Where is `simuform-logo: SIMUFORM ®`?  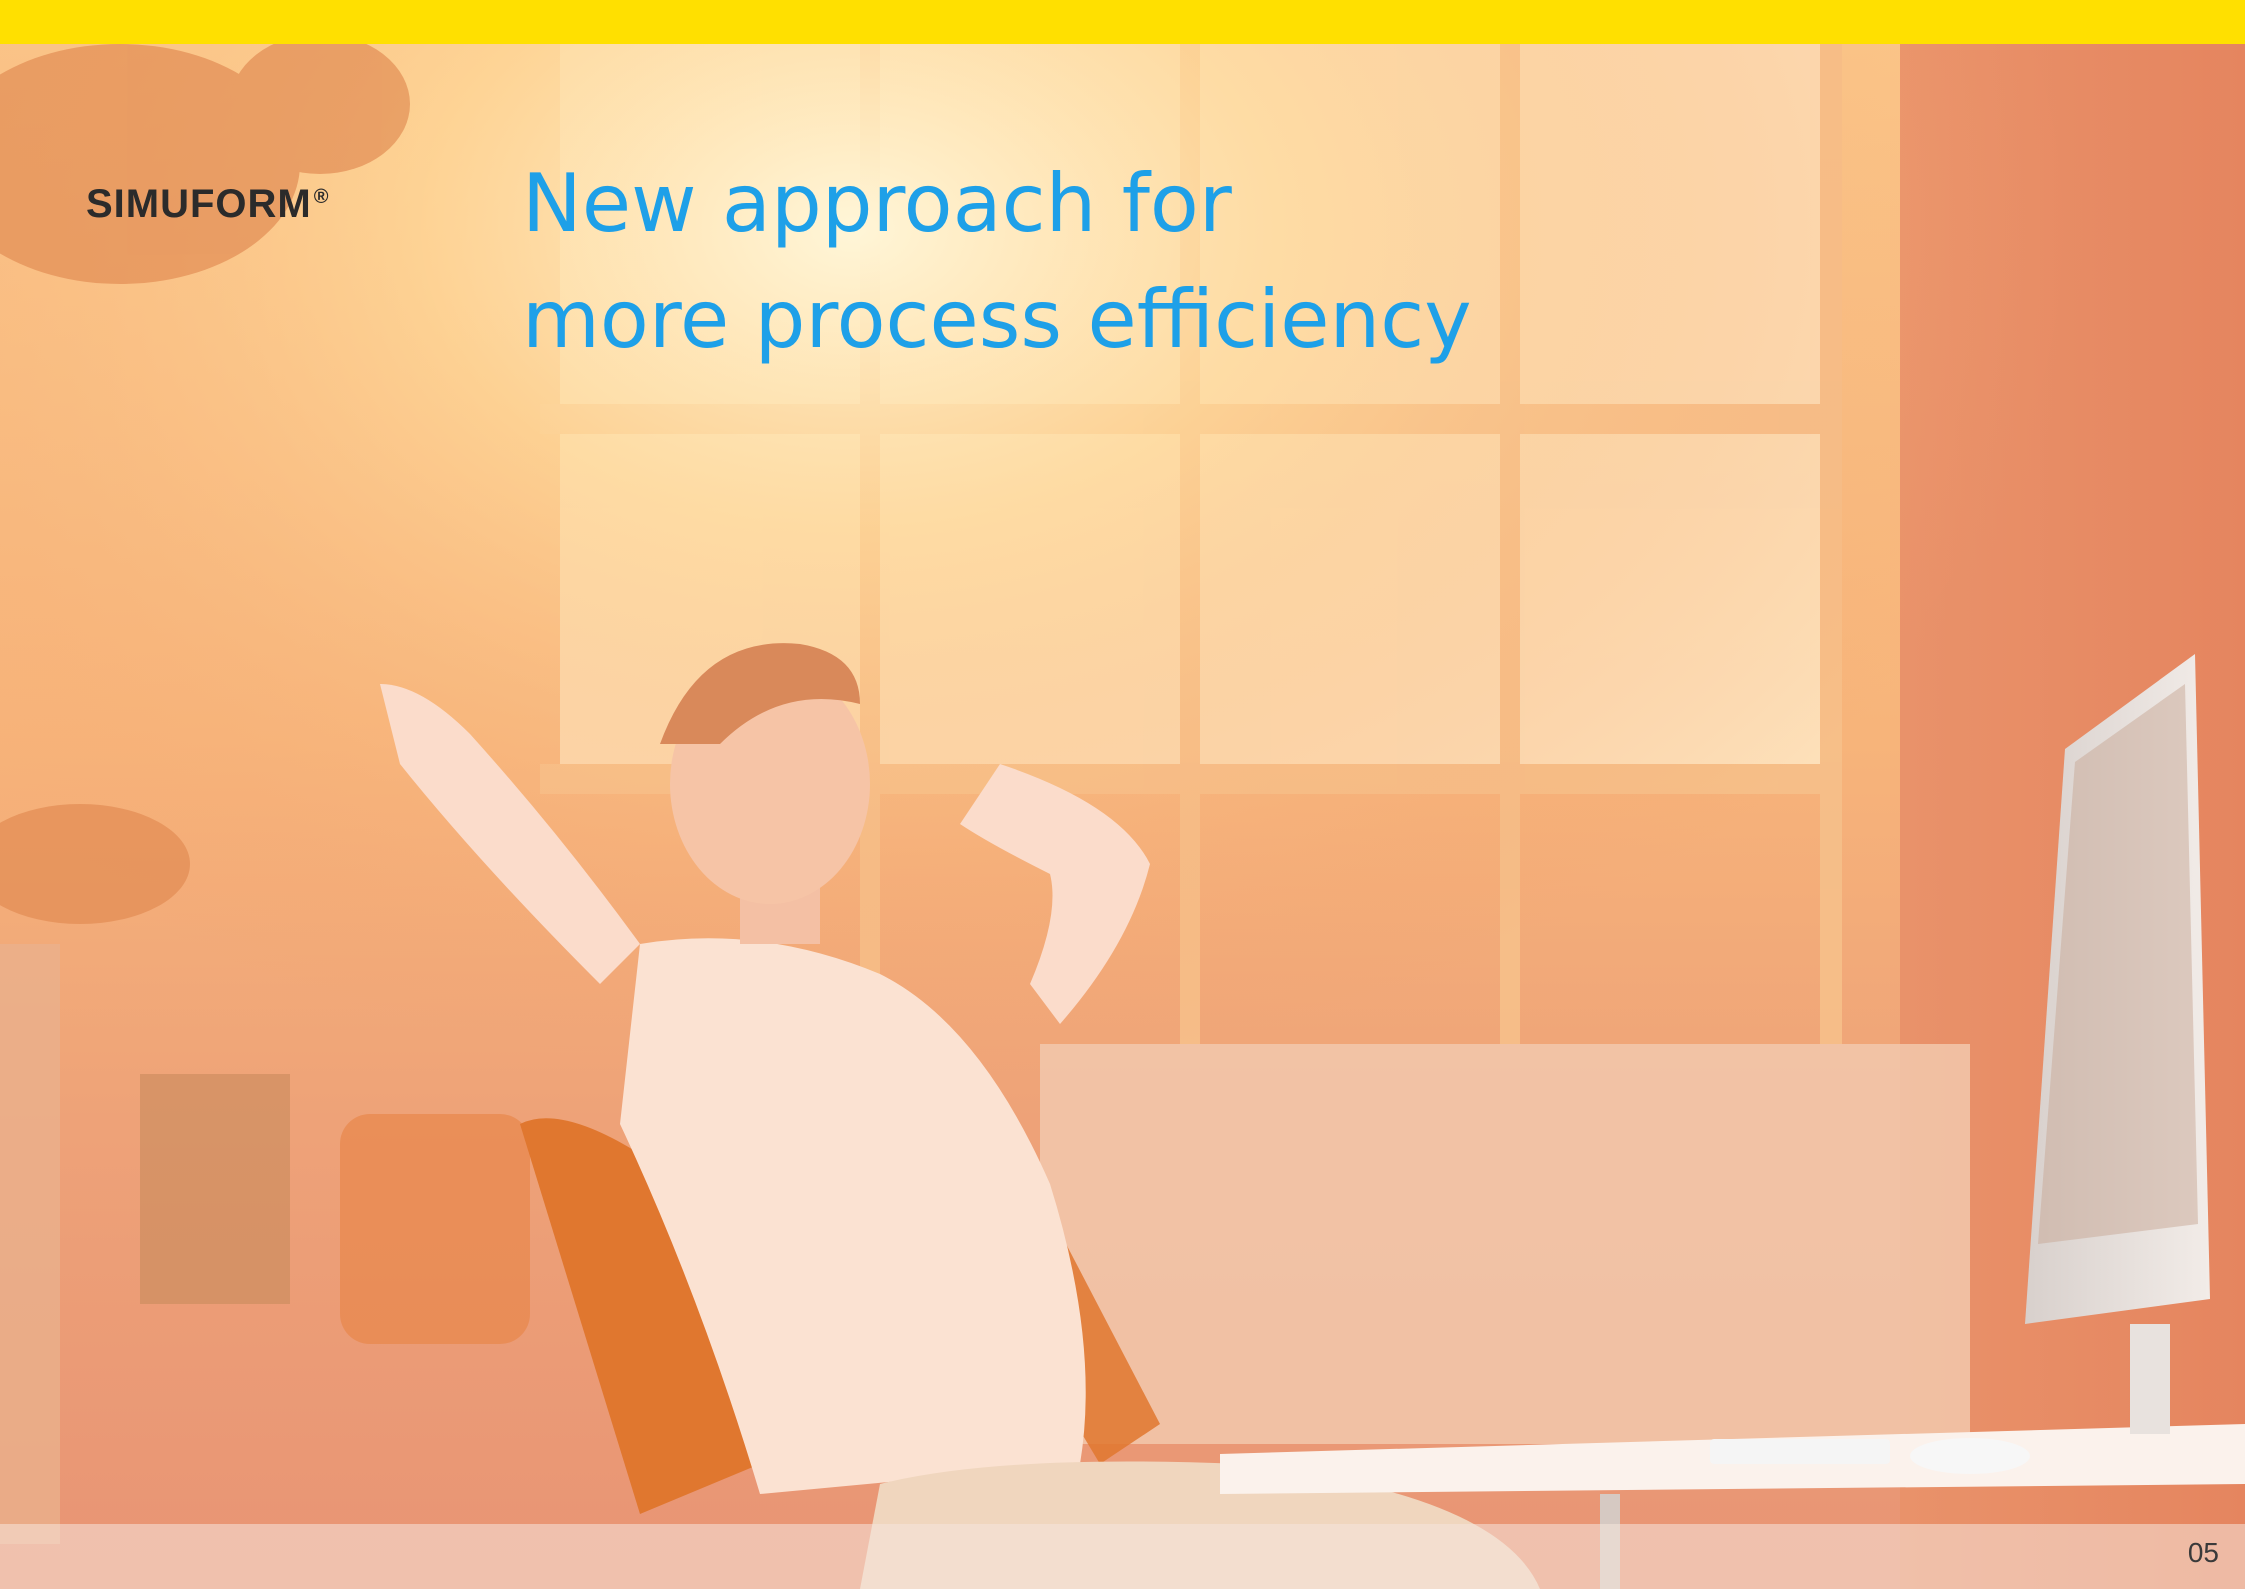 simuform-logo: SIMUFORM ® is located at coordinates (208, 204).